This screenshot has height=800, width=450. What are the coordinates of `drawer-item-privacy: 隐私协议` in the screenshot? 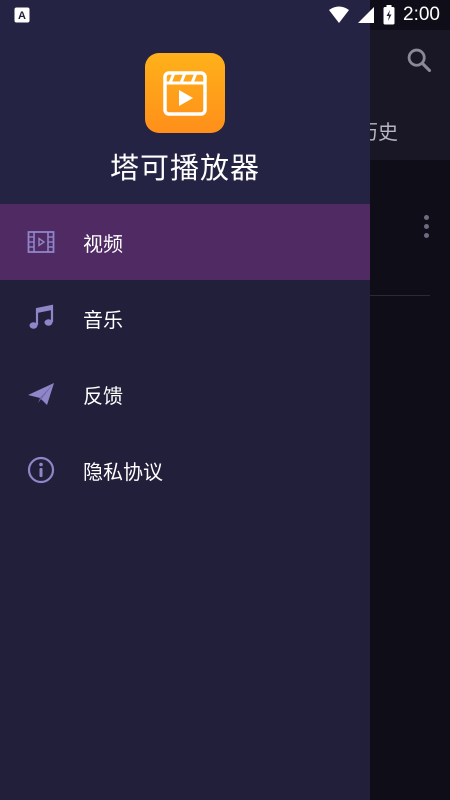 It's located at (185, 470).